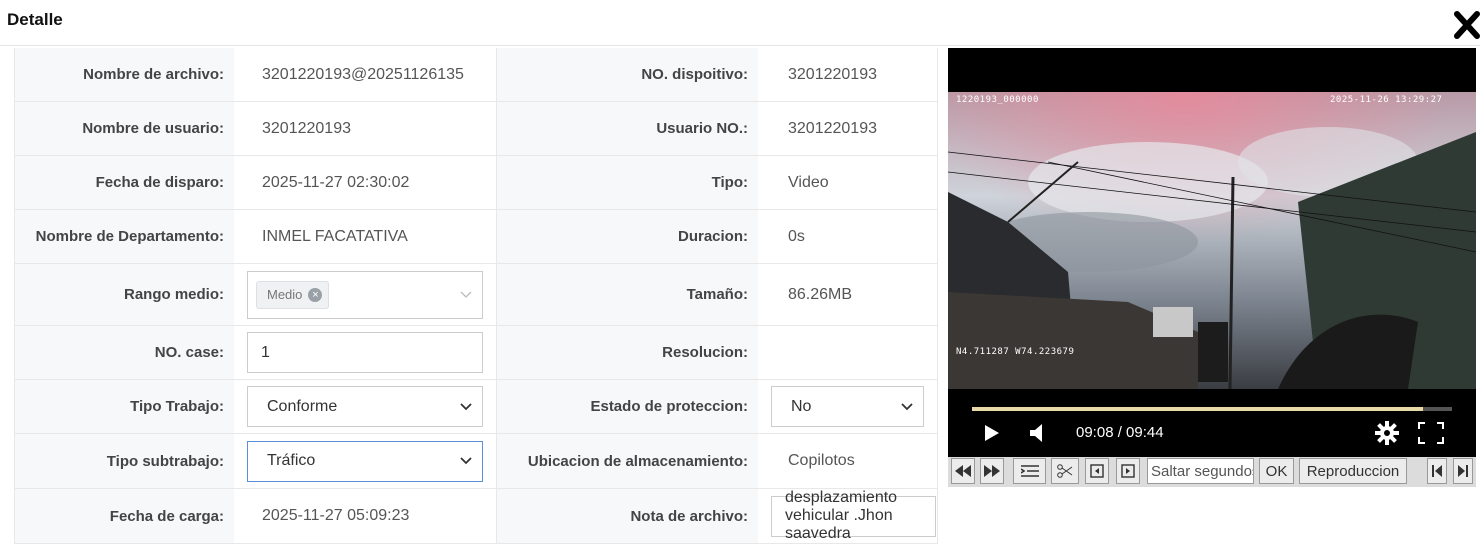 The height and width of the screenshot is (547, 1480). Describe the element at coordinates (832, 74) in the screenshot. I see `value-device-no: 3201220193` at that location.